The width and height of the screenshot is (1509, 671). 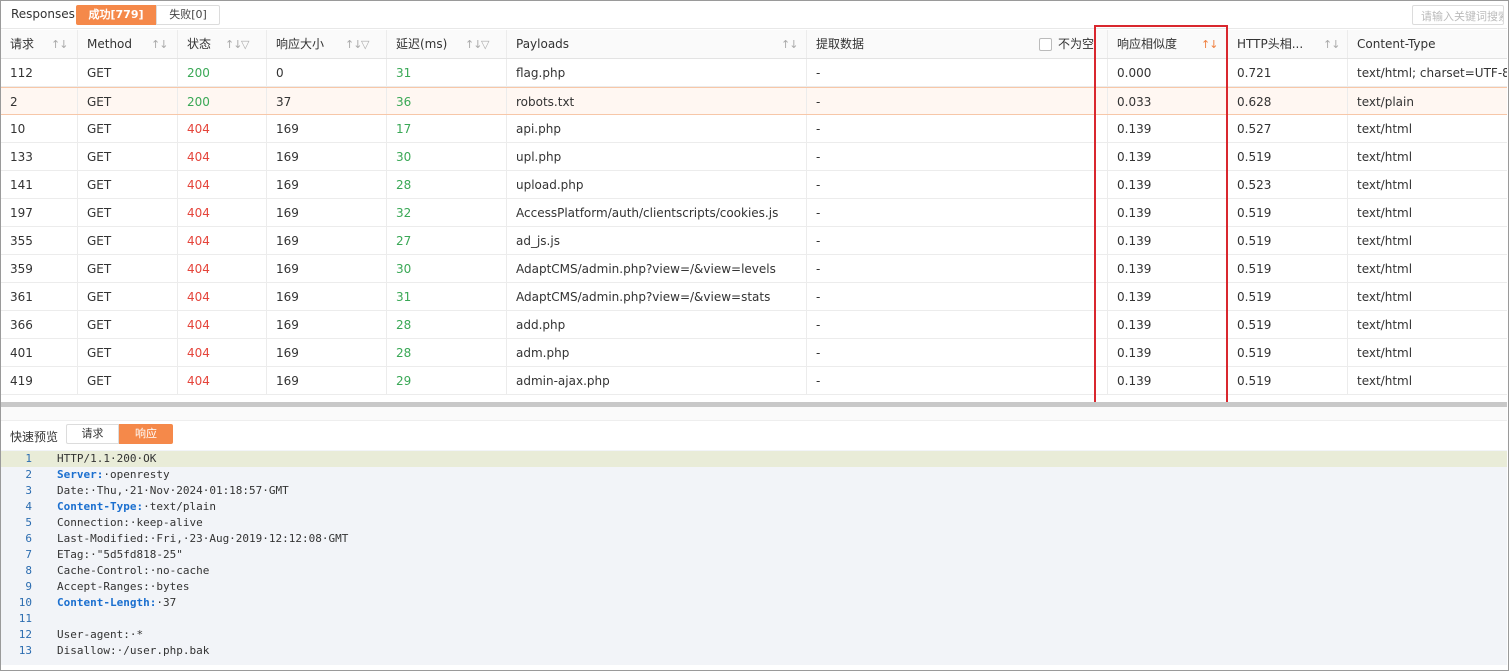 What do you see at coordinates (447, 128) in the screenshot?
I see `cell-latency: 17` at bounding box center [447, 128].